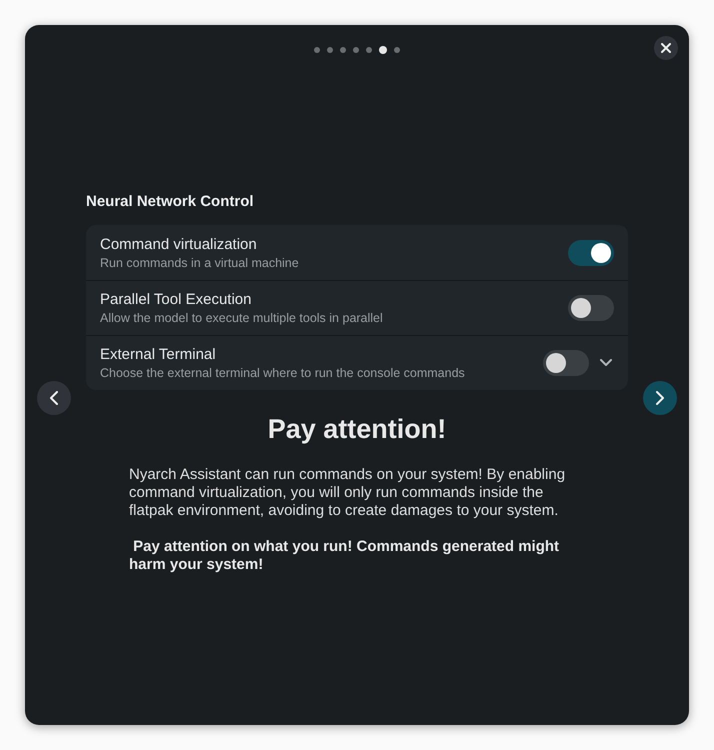  I want to click on previous-button, so click(54, 398).